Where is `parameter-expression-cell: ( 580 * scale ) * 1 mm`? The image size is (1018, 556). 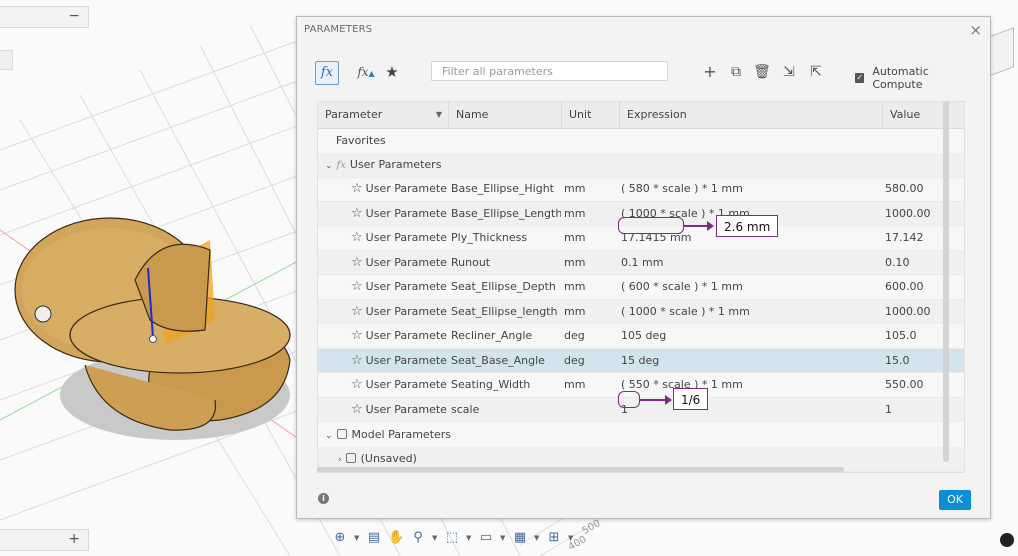 parameter-expression-cell: ( 580 * scale ) * 1 mm is located at coordinates (751, 189).